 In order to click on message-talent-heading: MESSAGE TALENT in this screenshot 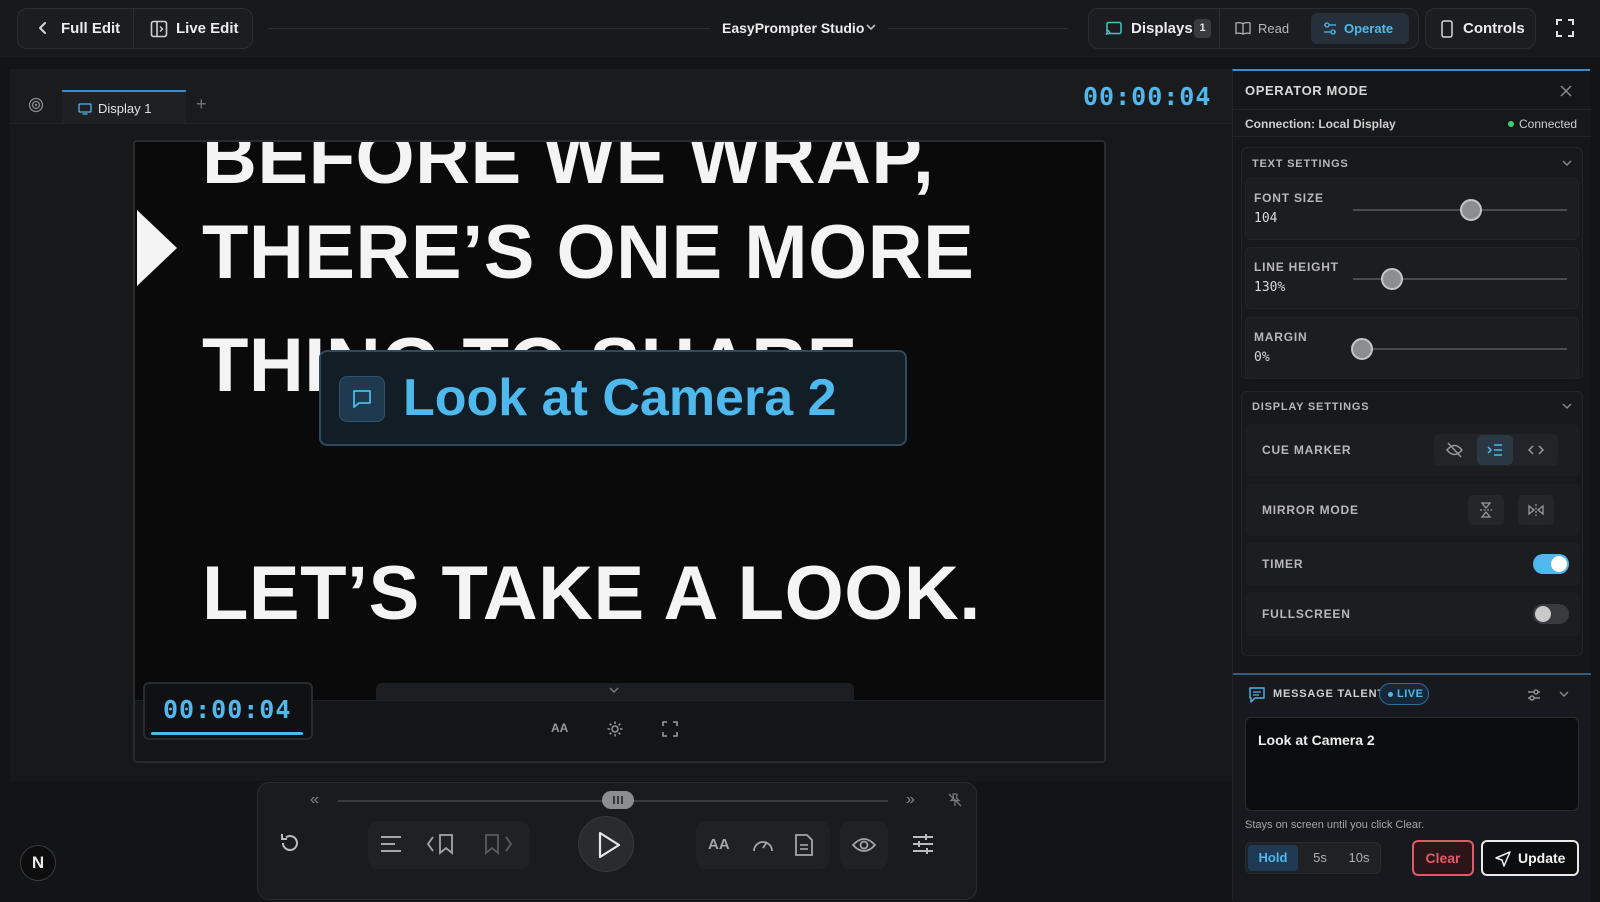, I will do `click(1329, 694)`.